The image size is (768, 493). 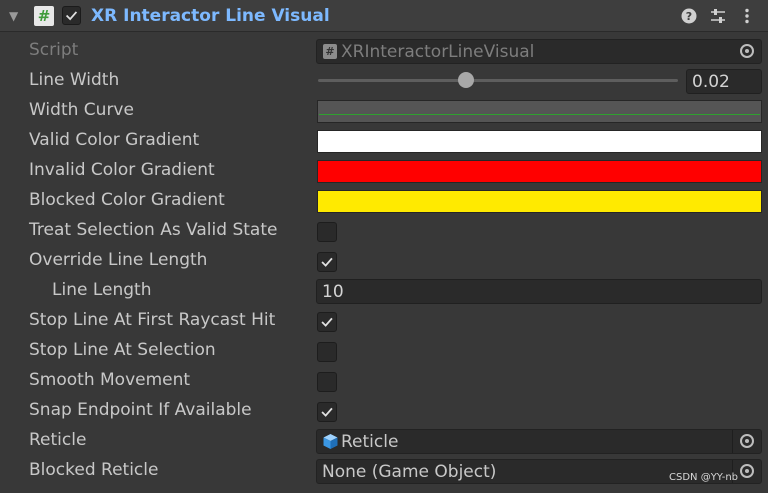 I want to click on stop-line-at-first-raycast-hit-checkbox, so click(x=327, y=322).